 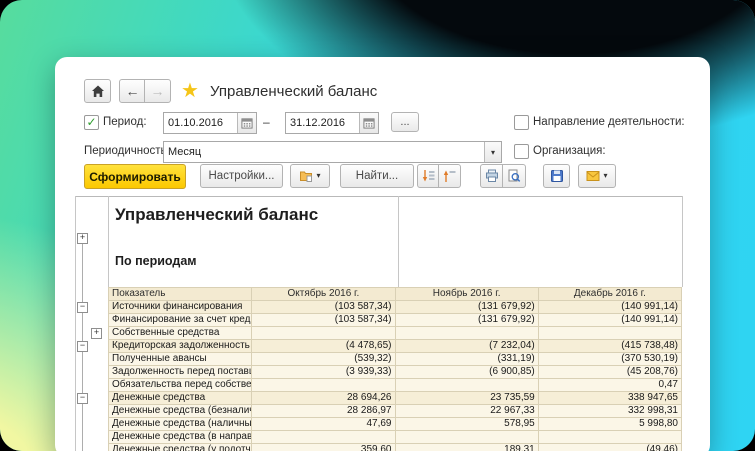 I want to click on favorite-star-icon: ★, so click(x=190, y=91).